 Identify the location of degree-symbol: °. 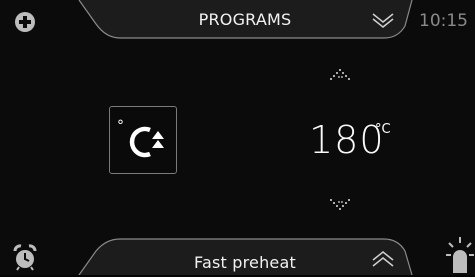
(120, 126).